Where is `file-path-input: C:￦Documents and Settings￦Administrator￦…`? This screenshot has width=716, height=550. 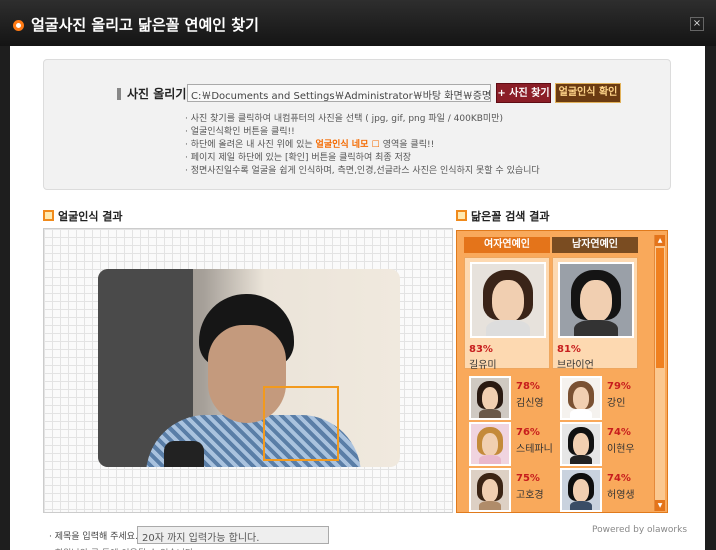
file-path-input: C:￦Documents and Settings￦Administrator￦… is located at coordinates (339, 93).